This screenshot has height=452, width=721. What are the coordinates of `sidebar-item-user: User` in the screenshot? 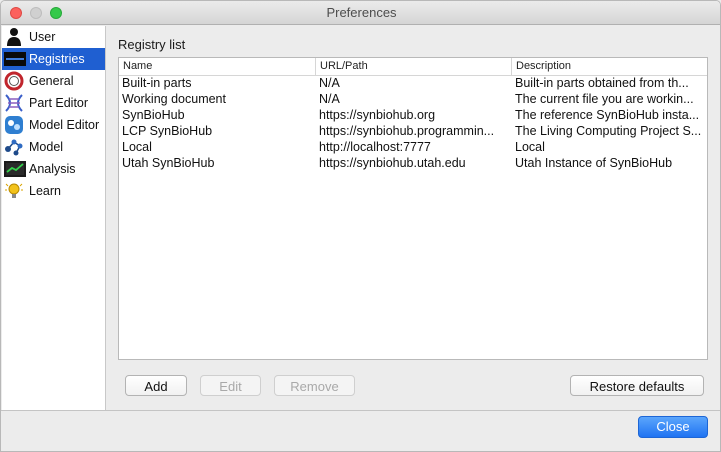 It's located at (53, 37).